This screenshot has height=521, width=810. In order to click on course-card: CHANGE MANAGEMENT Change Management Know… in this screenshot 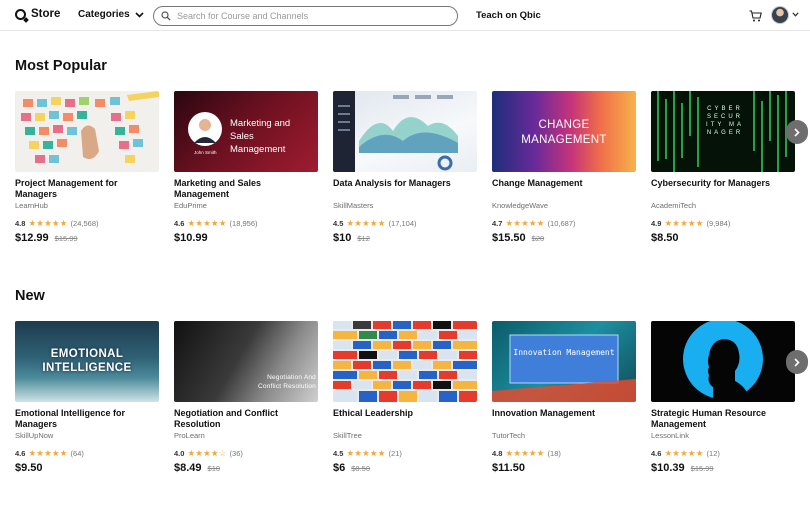, I will do `click(564, 167)`.